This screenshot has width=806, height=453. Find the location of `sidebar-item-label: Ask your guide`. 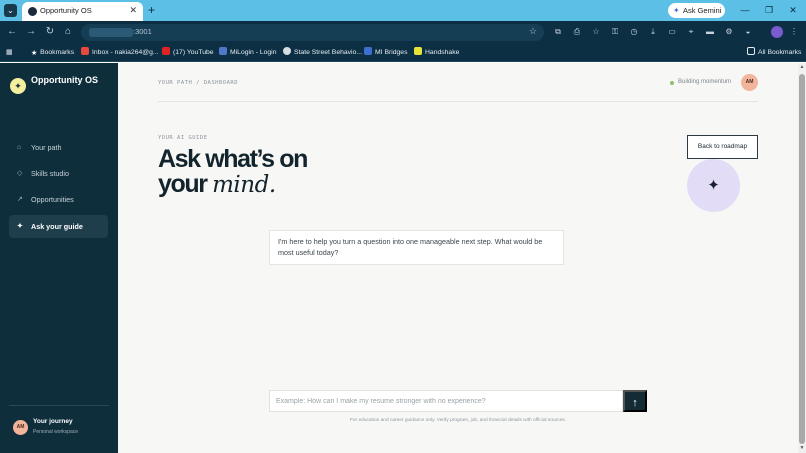

sidebar-item-label: Ask your guide is located at coordinates (57, 226).